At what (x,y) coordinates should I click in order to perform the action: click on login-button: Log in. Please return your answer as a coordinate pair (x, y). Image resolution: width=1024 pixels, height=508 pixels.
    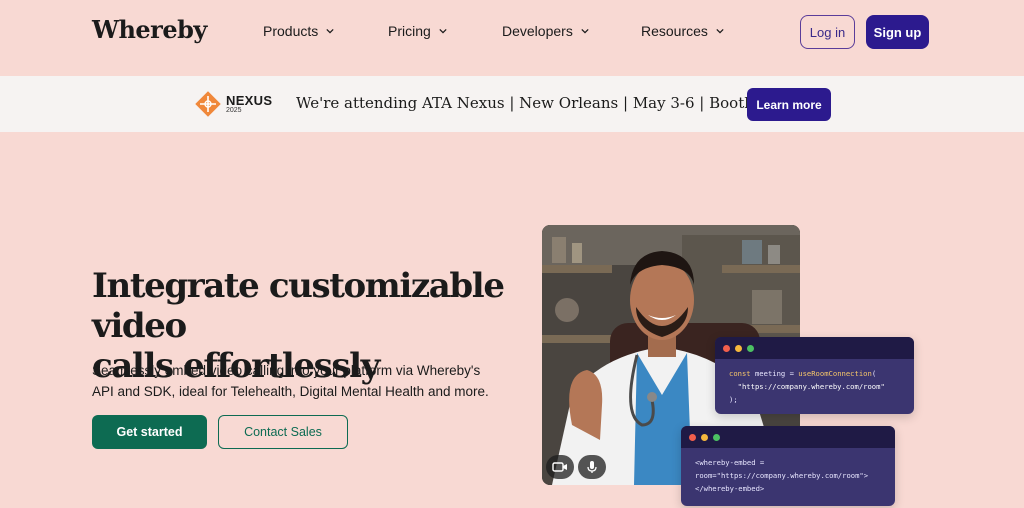
    Looking at the image, I should click on (827, 32).